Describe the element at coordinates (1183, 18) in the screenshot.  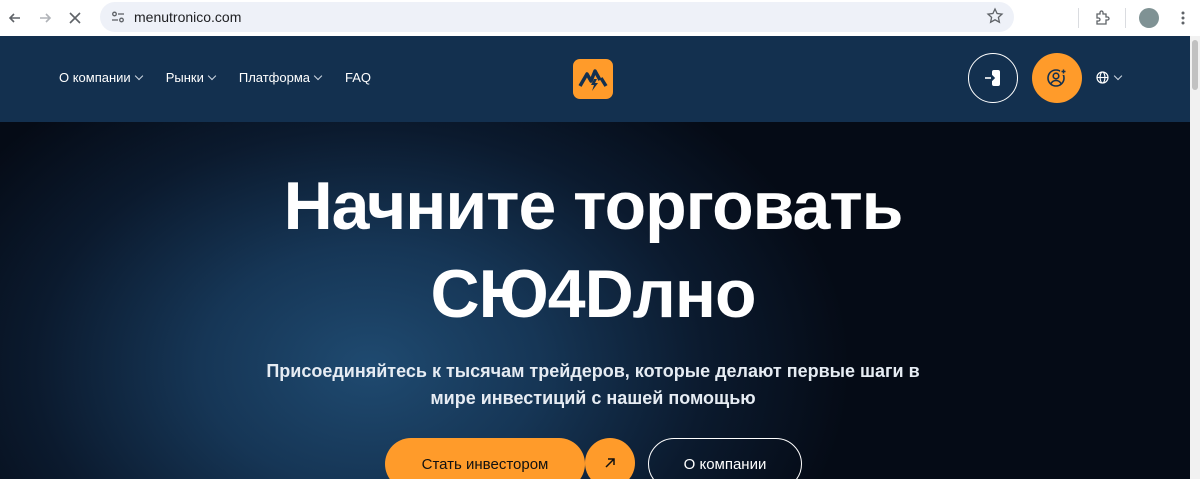
I see `more-icon` at that location.